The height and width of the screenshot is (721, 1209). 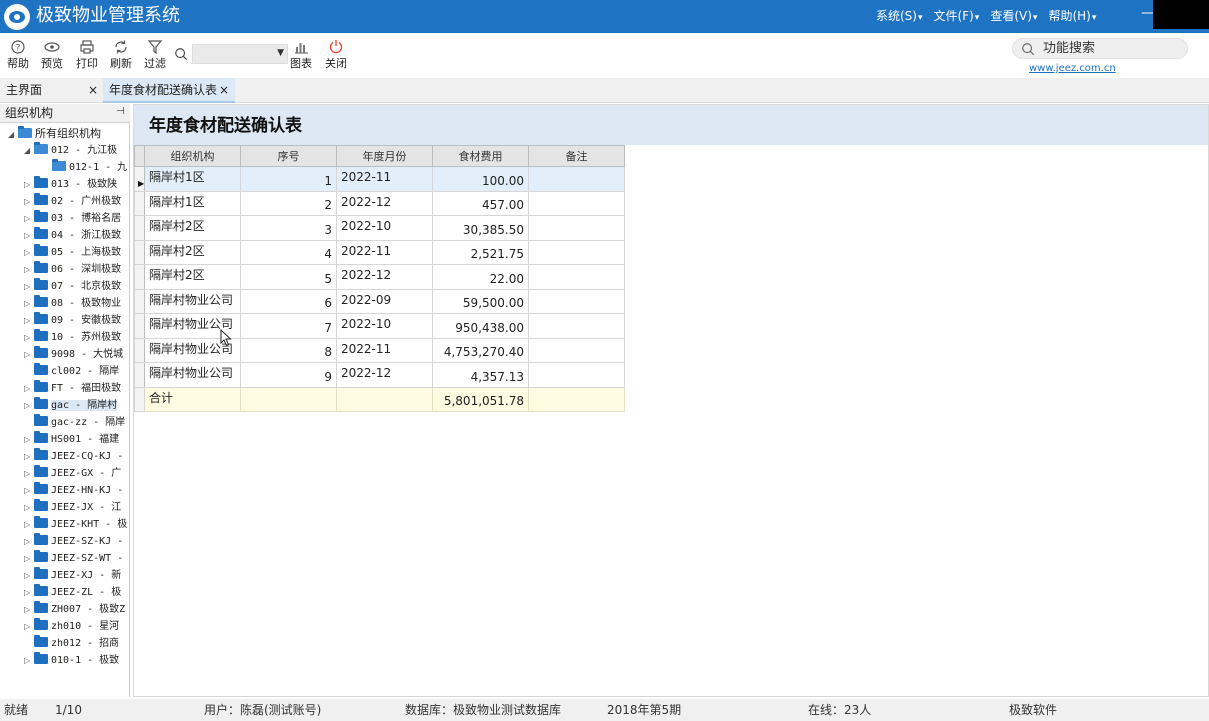 I want to click on tree-node: ▷ 9098 - 大悦城, so click(x=73, y=354).